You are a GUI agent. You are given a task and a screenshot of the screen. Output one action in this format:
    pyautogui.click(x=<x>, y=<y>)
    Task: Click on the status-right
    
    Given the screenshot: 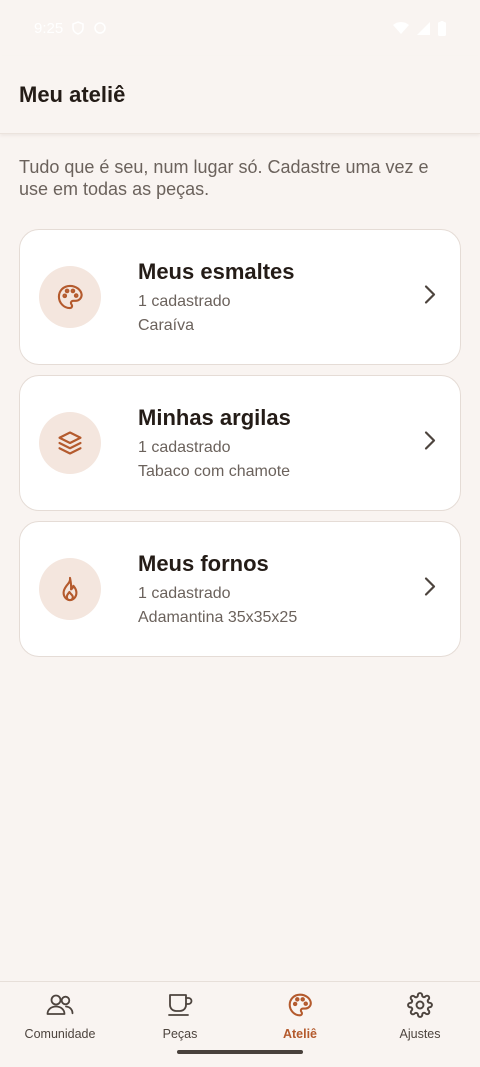 What is the action you would take?
    pyautogui.click(x=419, y=28)
    